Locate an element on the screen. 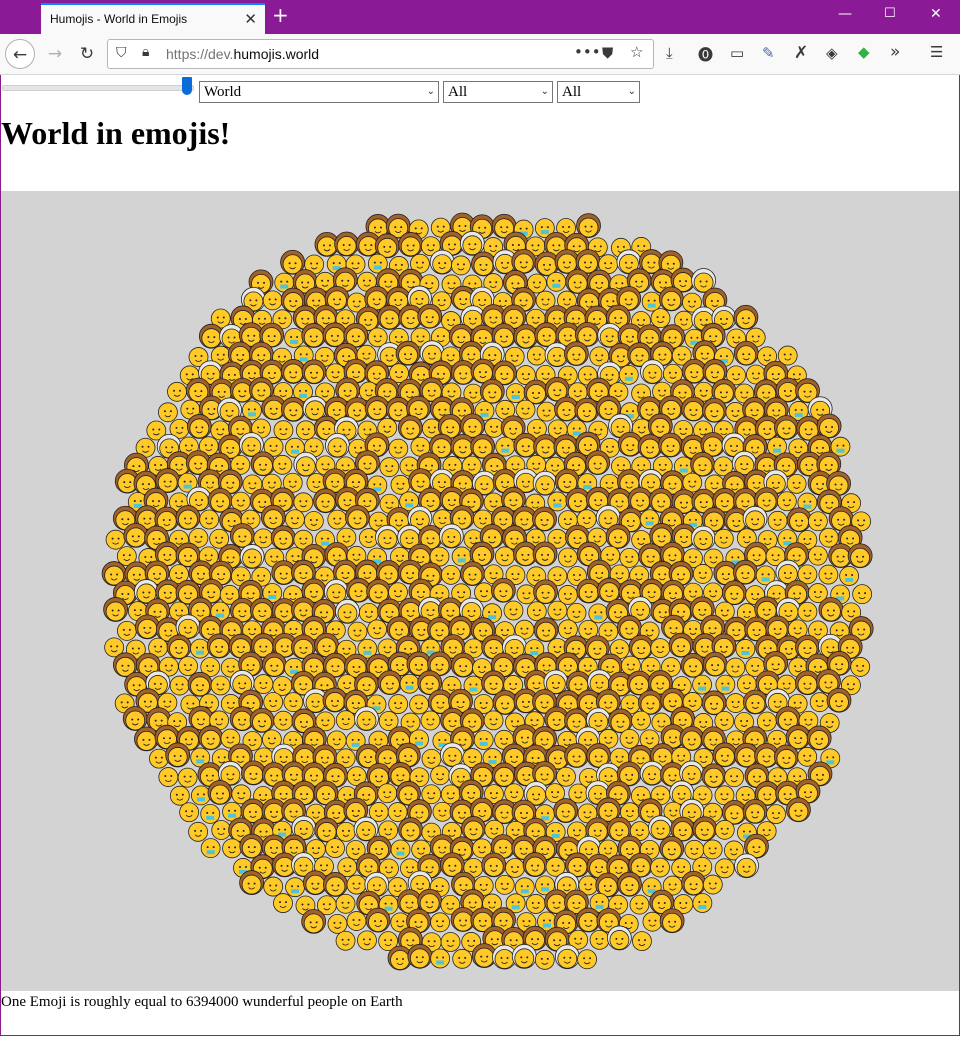 This screenshot has width=960, height=1037. download-icon: ⤓ is located at coordinates (669, 53).